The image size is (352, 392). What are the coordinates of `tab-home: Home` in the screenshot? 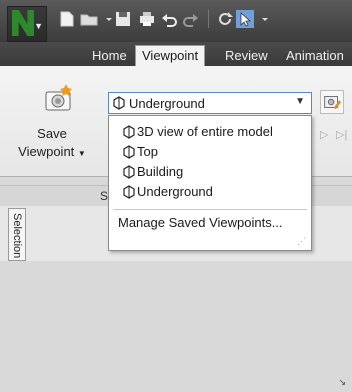 It's located at (109, 56).